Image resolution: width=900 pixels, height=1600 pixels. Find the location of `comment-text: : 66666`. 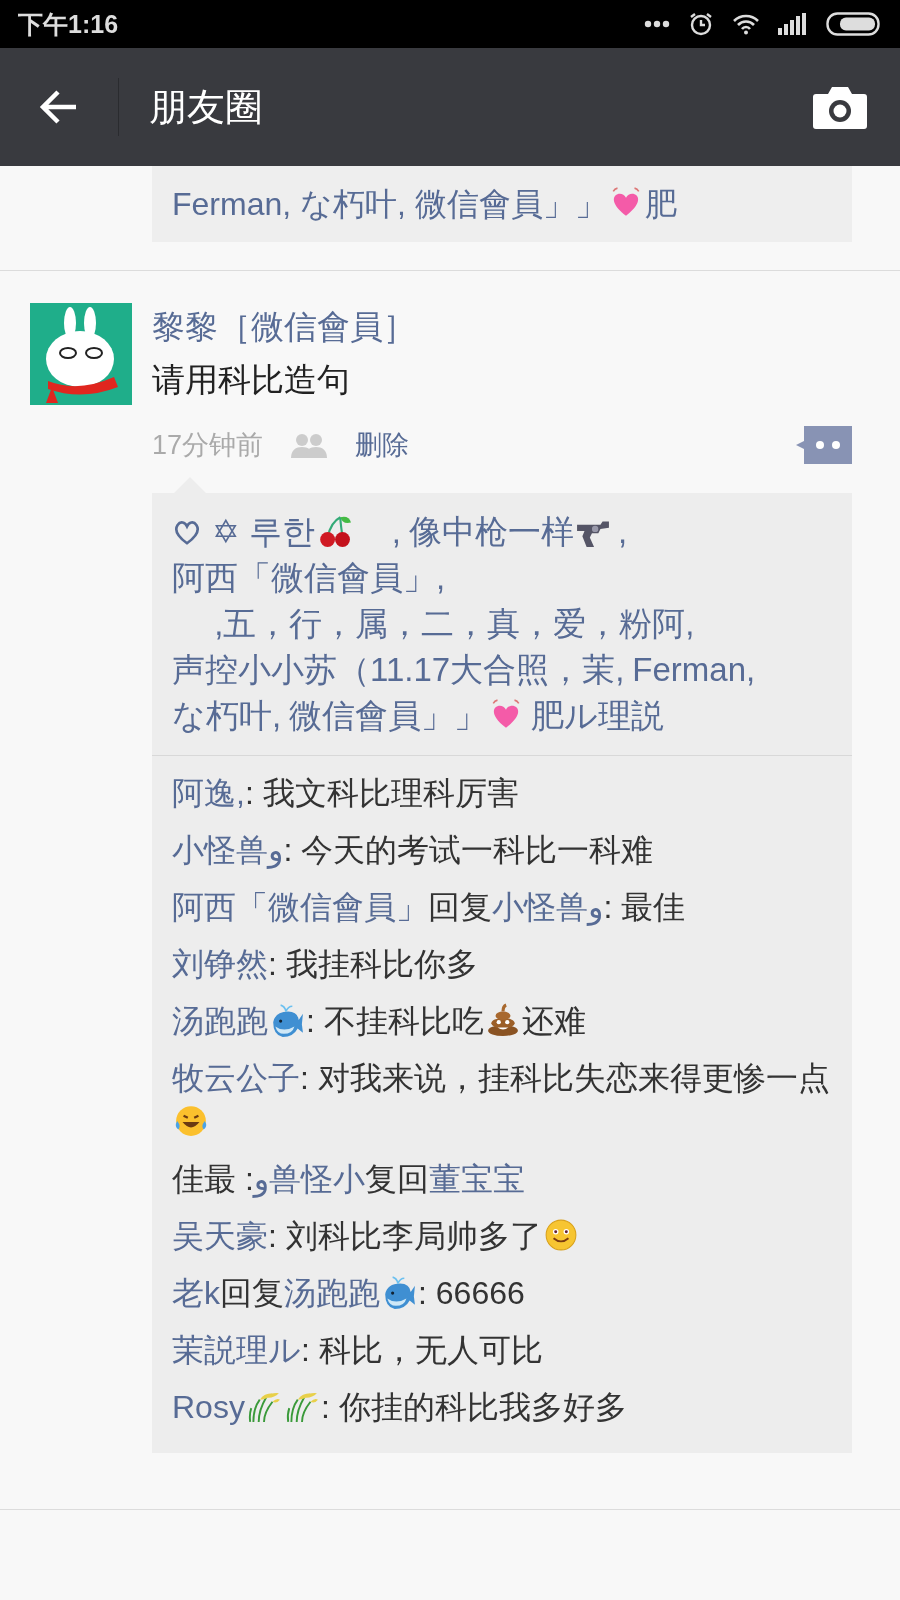

comment-text: : 66666 is located at coordinates (471, 1293).